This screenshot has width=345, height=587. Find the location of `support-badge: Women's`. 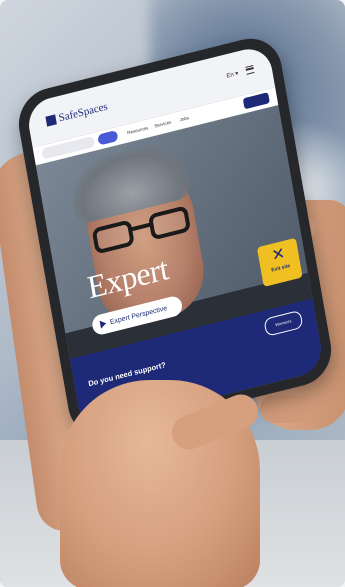

support-badge: Women's is located at coordinates (283, 323).